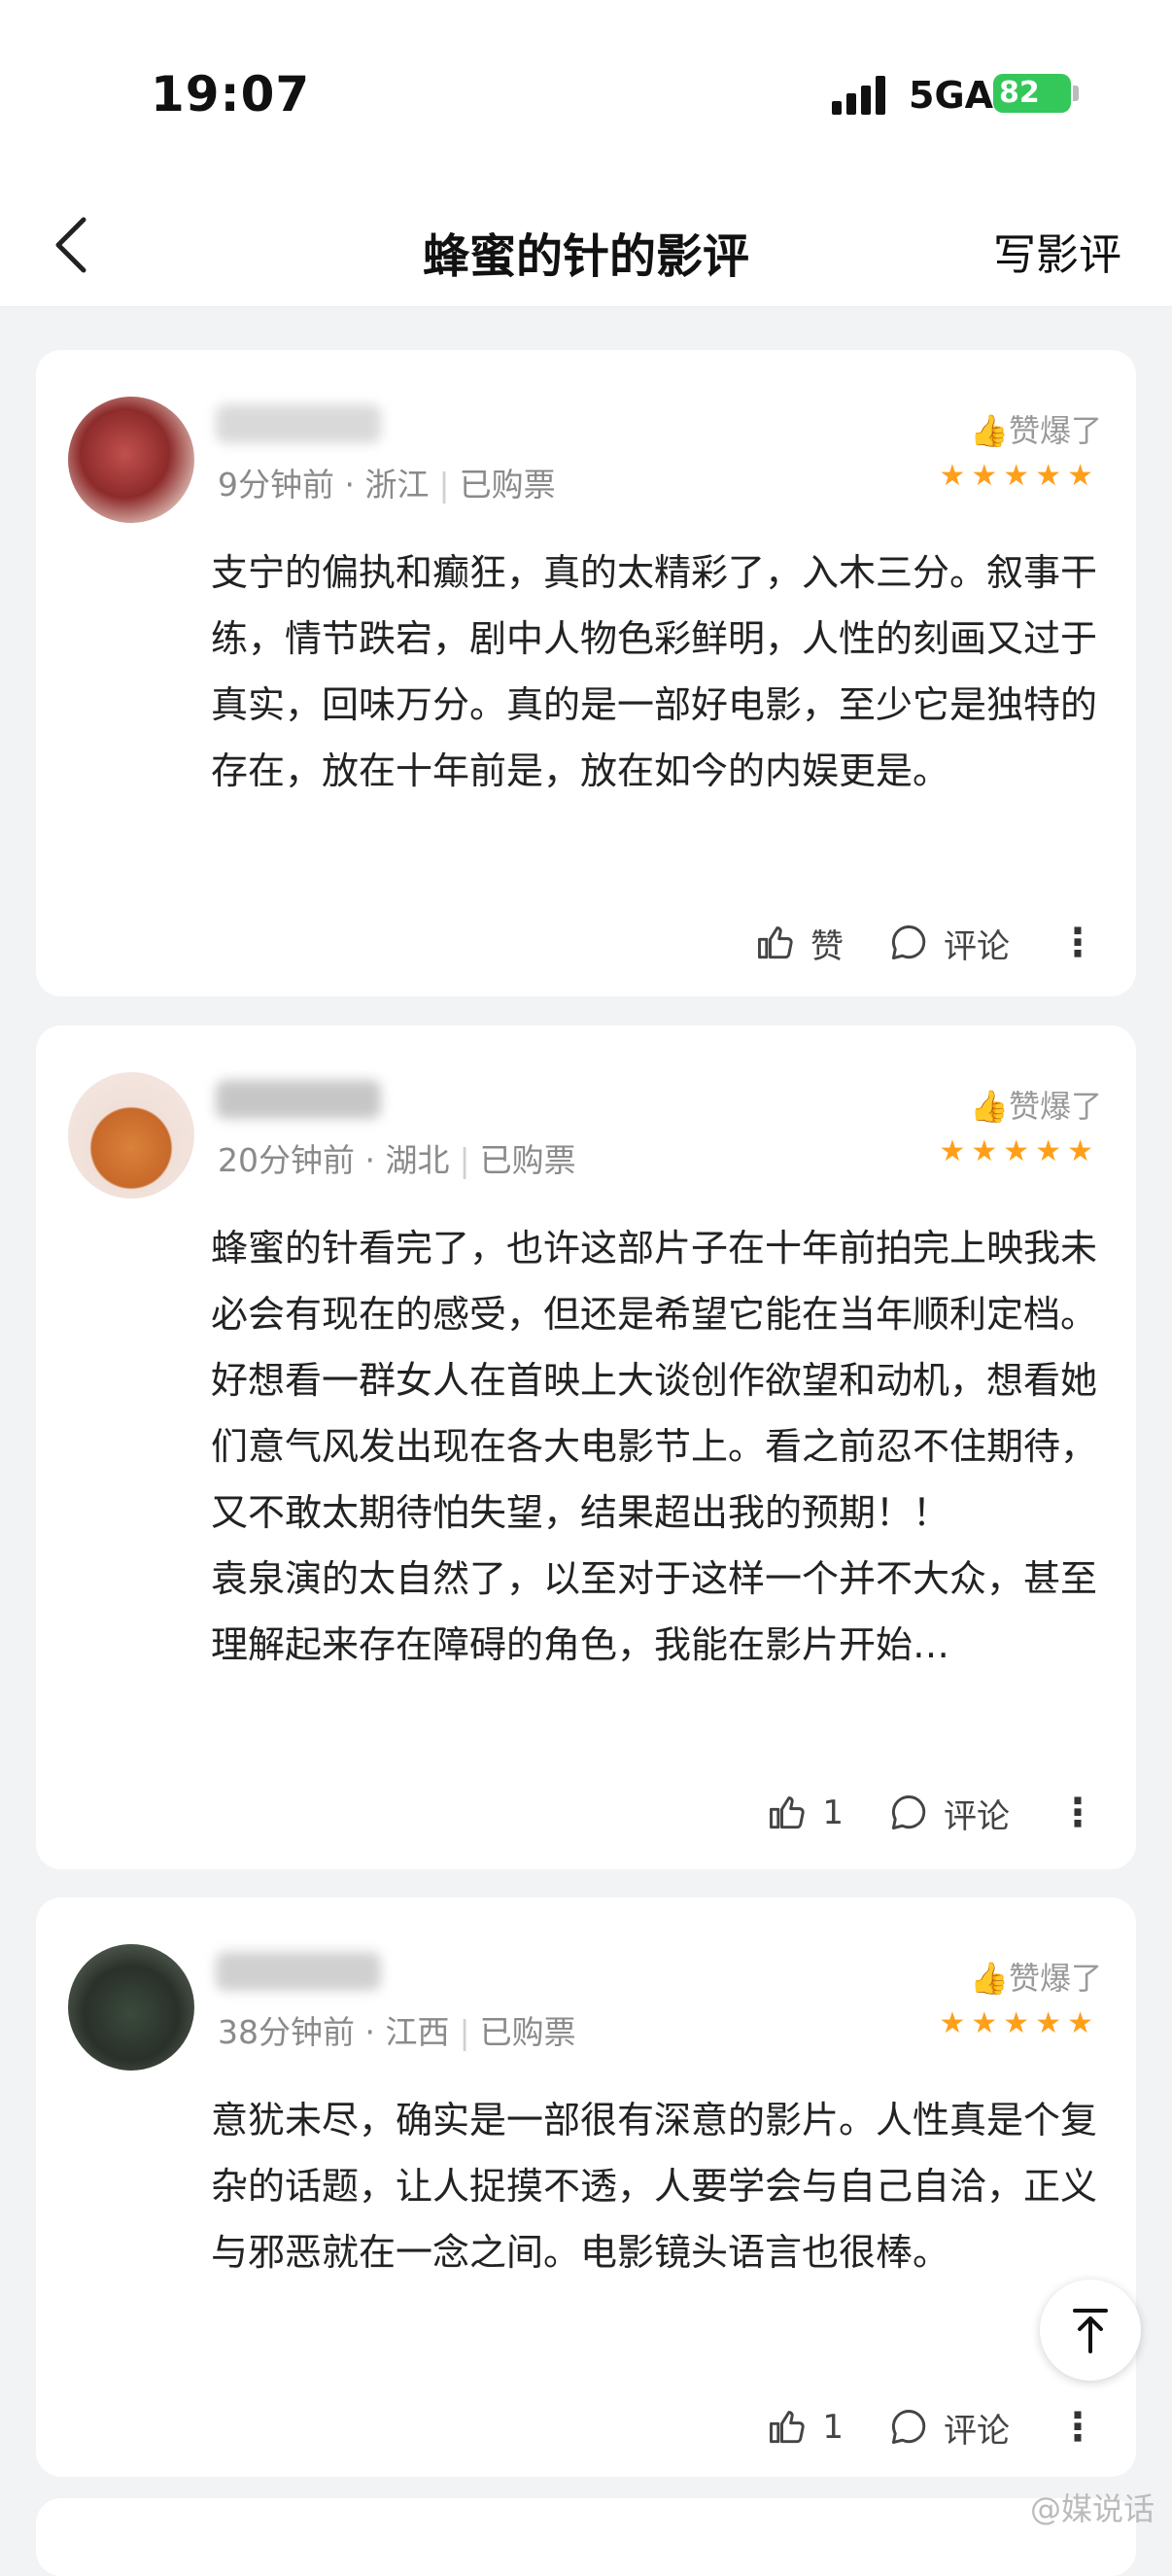 The width and height of the screenshot is (1172, 2576). I want to click on review-location: 江西, so click(418, 2032).